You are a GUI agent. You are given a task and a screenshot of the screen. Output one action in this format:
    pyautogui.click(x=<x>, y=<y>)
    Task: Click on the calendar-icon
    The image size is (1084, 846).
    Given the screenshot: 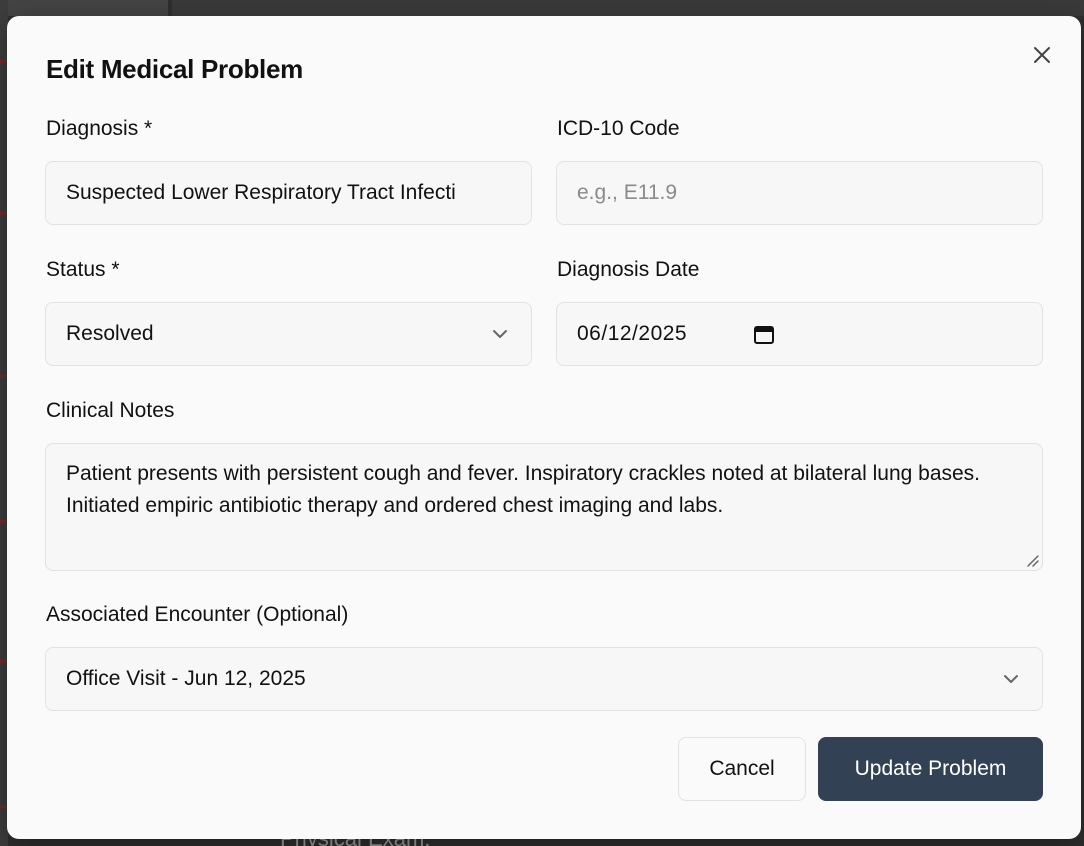 What is the action you would take?
    pyautogui.click(x=764, y=334)
    